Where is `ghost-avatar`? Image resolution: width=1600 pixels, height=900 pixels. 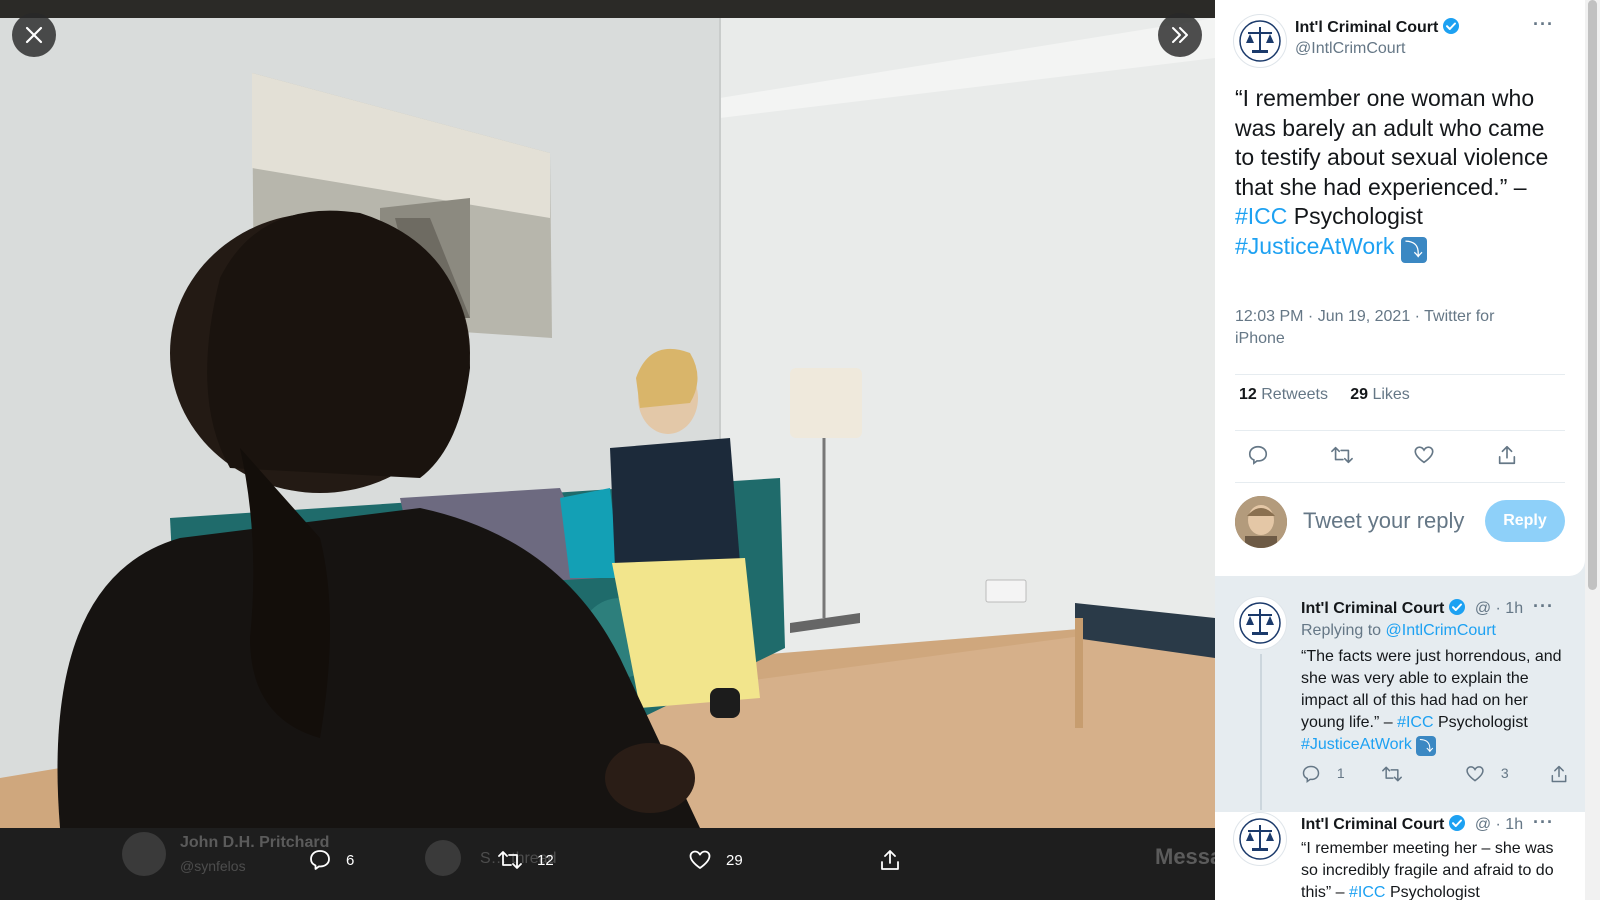
ghost-avatar is located at coordinates (144, 854).